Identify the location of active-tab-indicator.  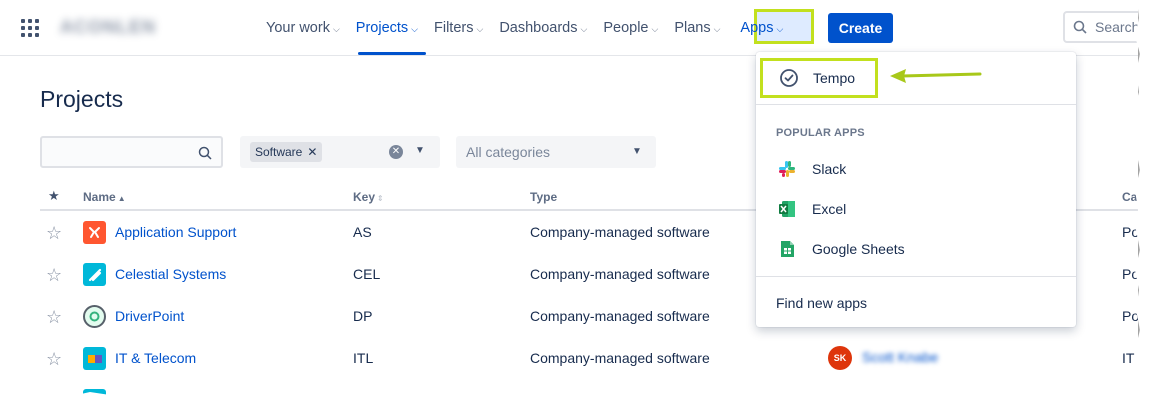
(392, 53).